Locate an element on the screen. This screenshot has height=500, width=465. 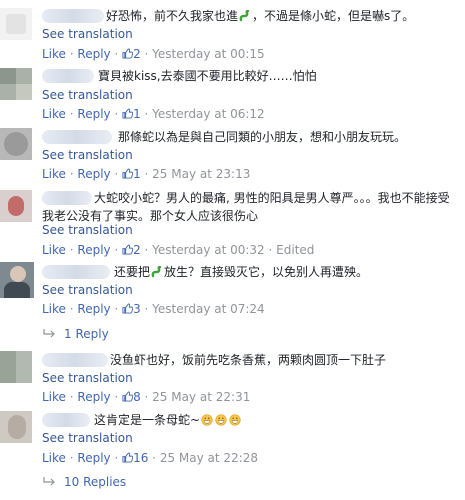
comment-actions: Like · Reply · 3 · Yesterday at 07:24 is located at coordinates (153, 309).